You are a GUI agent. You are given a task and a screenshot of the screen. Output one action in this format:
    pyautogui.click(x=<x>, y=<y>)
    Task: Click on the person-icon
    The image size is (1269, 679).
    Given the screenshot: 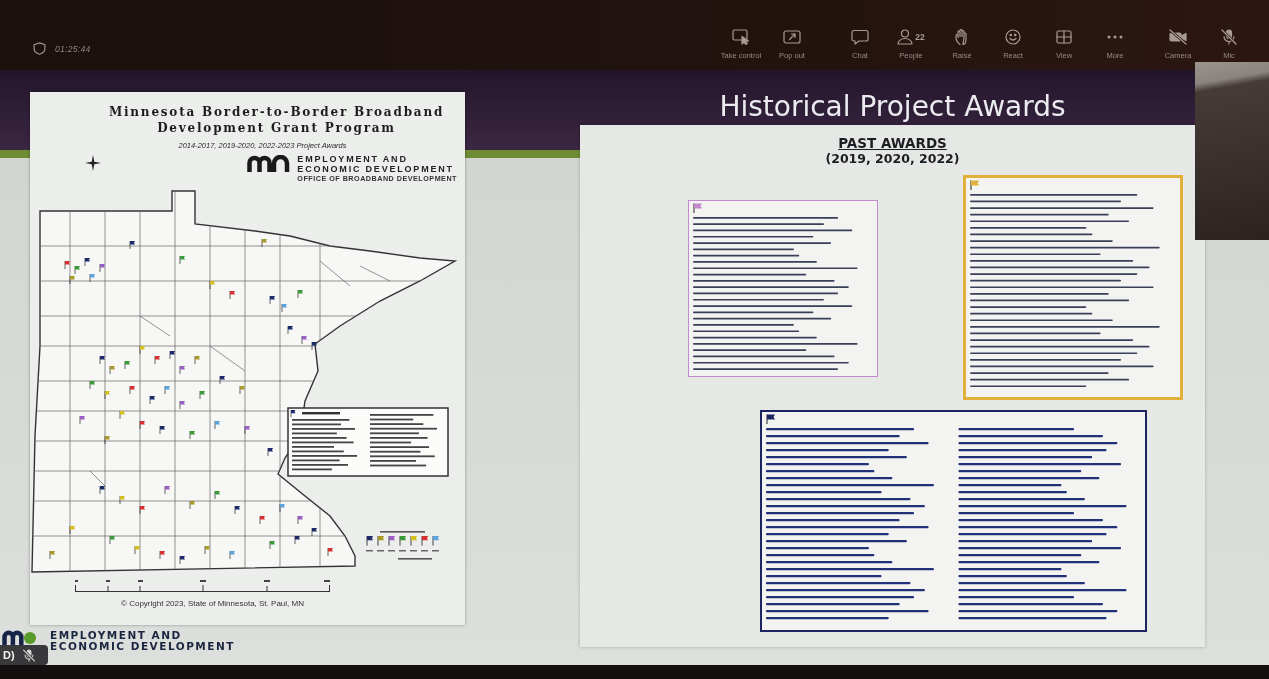 What is the action you would take?
    pyautogui.click(x=905, y=37)
    